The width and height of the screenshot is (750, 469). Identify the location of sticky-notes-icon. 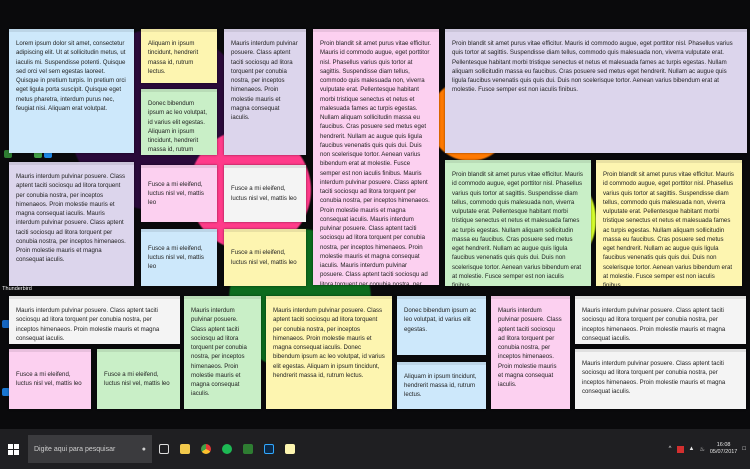
(290, 449).